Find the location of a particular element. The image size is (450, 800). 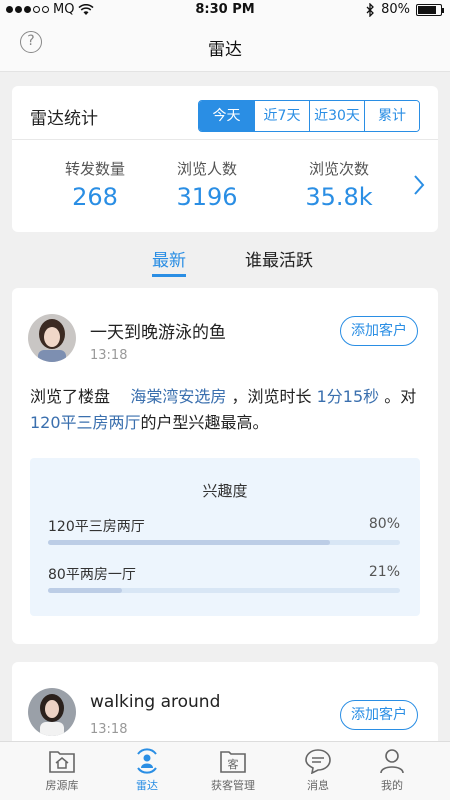

stat-value: 268 is located at coordinates (95, 197).